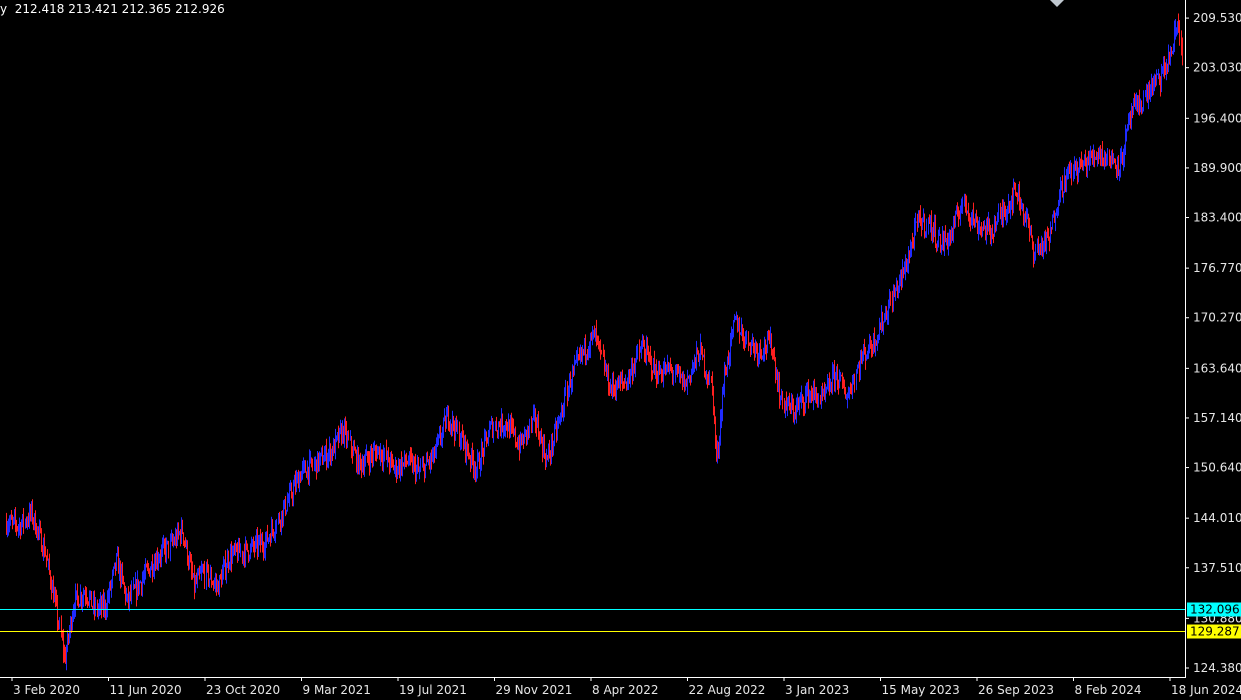  Describe the element at coordinates (1217, 468) in the screenshot. I see `price-tick-label: 150.640` at that location.